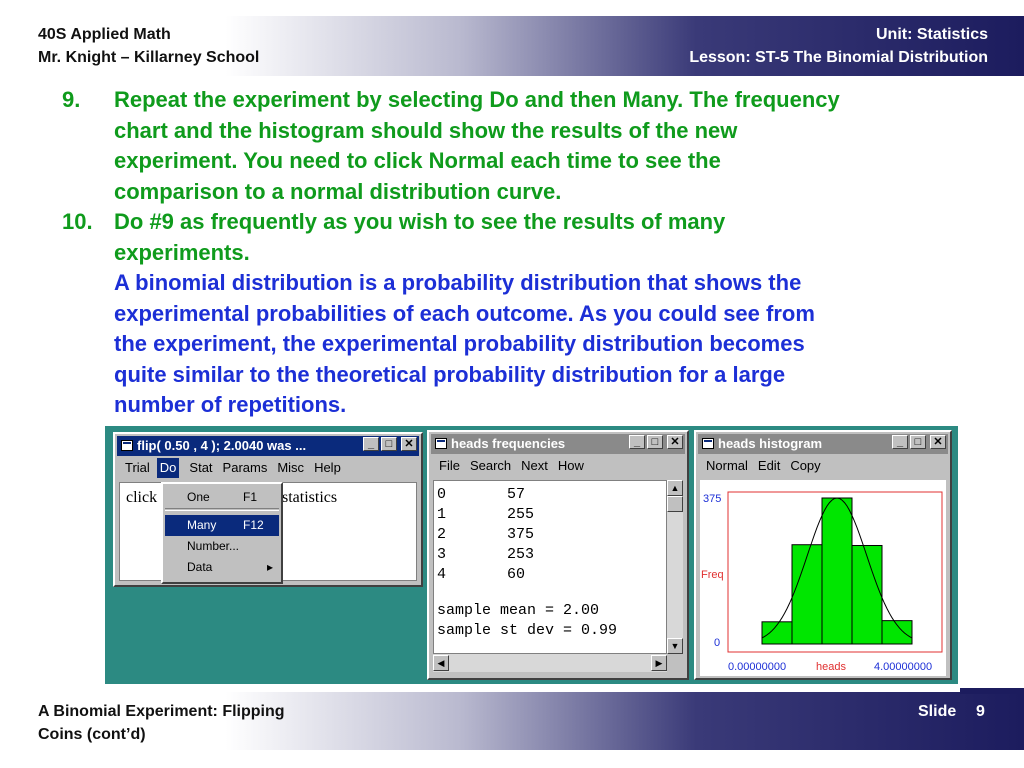 The height and width of the screenshot is (768, 1024). I want to click on footer-accent, so click(992, 691).